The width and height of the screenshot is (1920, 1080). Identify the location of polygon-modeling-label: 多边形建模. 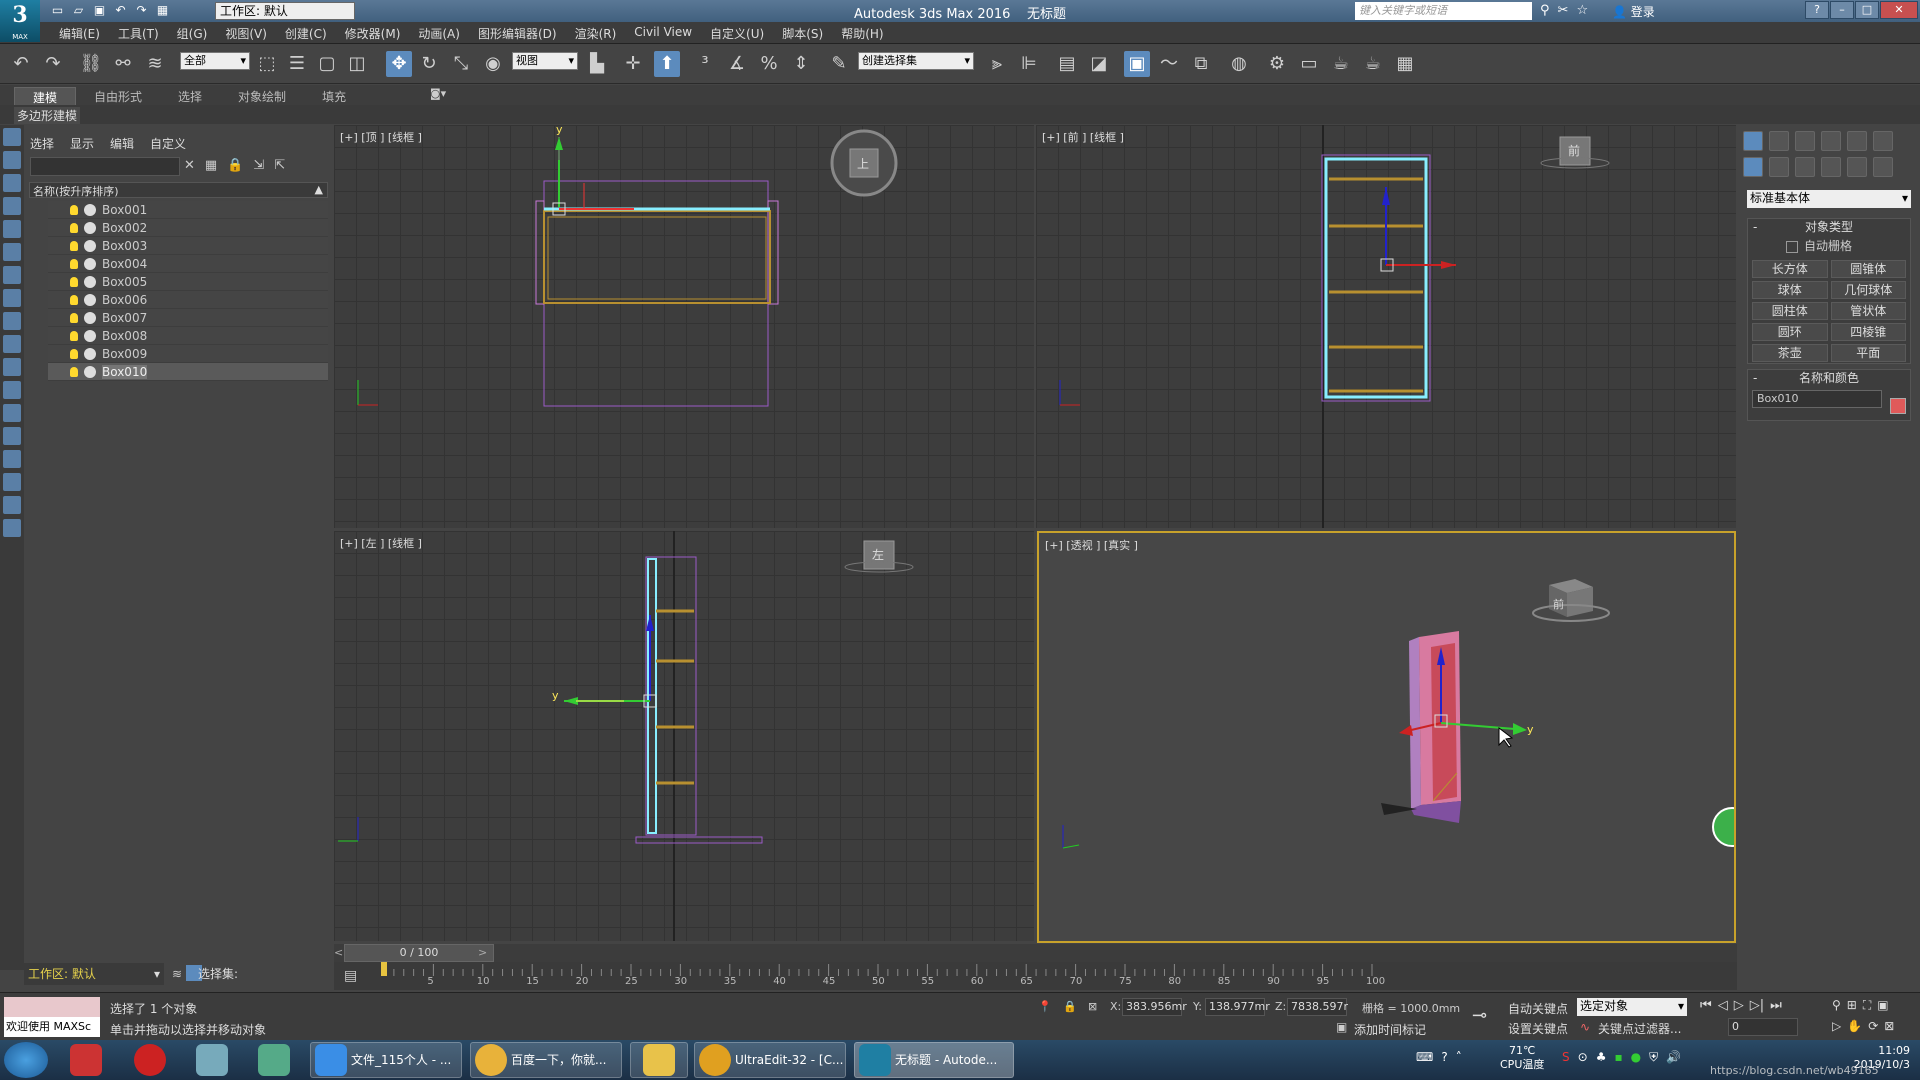
(47, 115).